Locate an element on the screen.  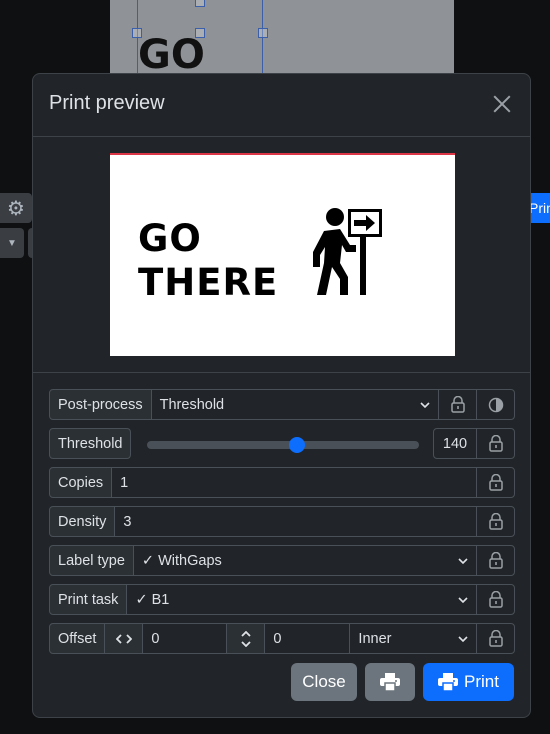
close-icon is located at coordinates (502, 104).